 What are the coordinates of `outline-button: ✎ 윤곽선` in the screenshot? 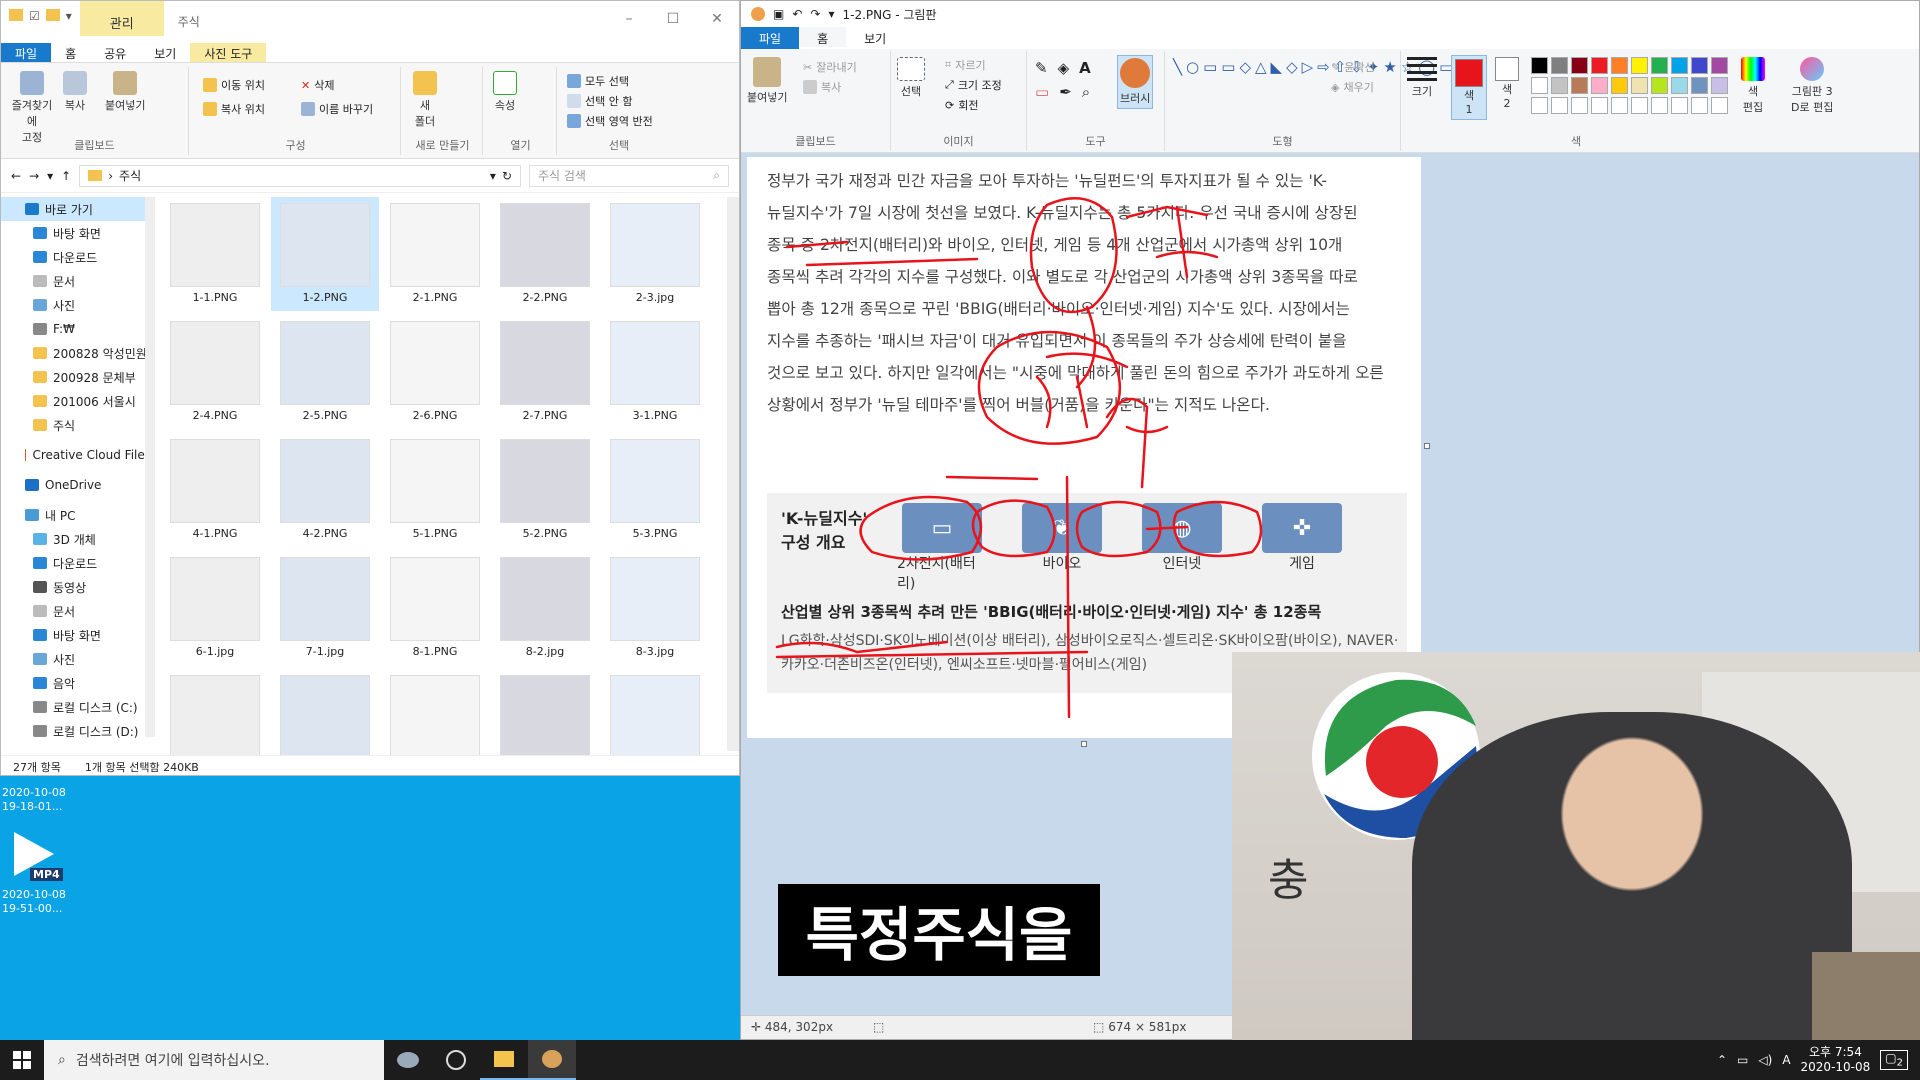 It's located at (1353, 67).